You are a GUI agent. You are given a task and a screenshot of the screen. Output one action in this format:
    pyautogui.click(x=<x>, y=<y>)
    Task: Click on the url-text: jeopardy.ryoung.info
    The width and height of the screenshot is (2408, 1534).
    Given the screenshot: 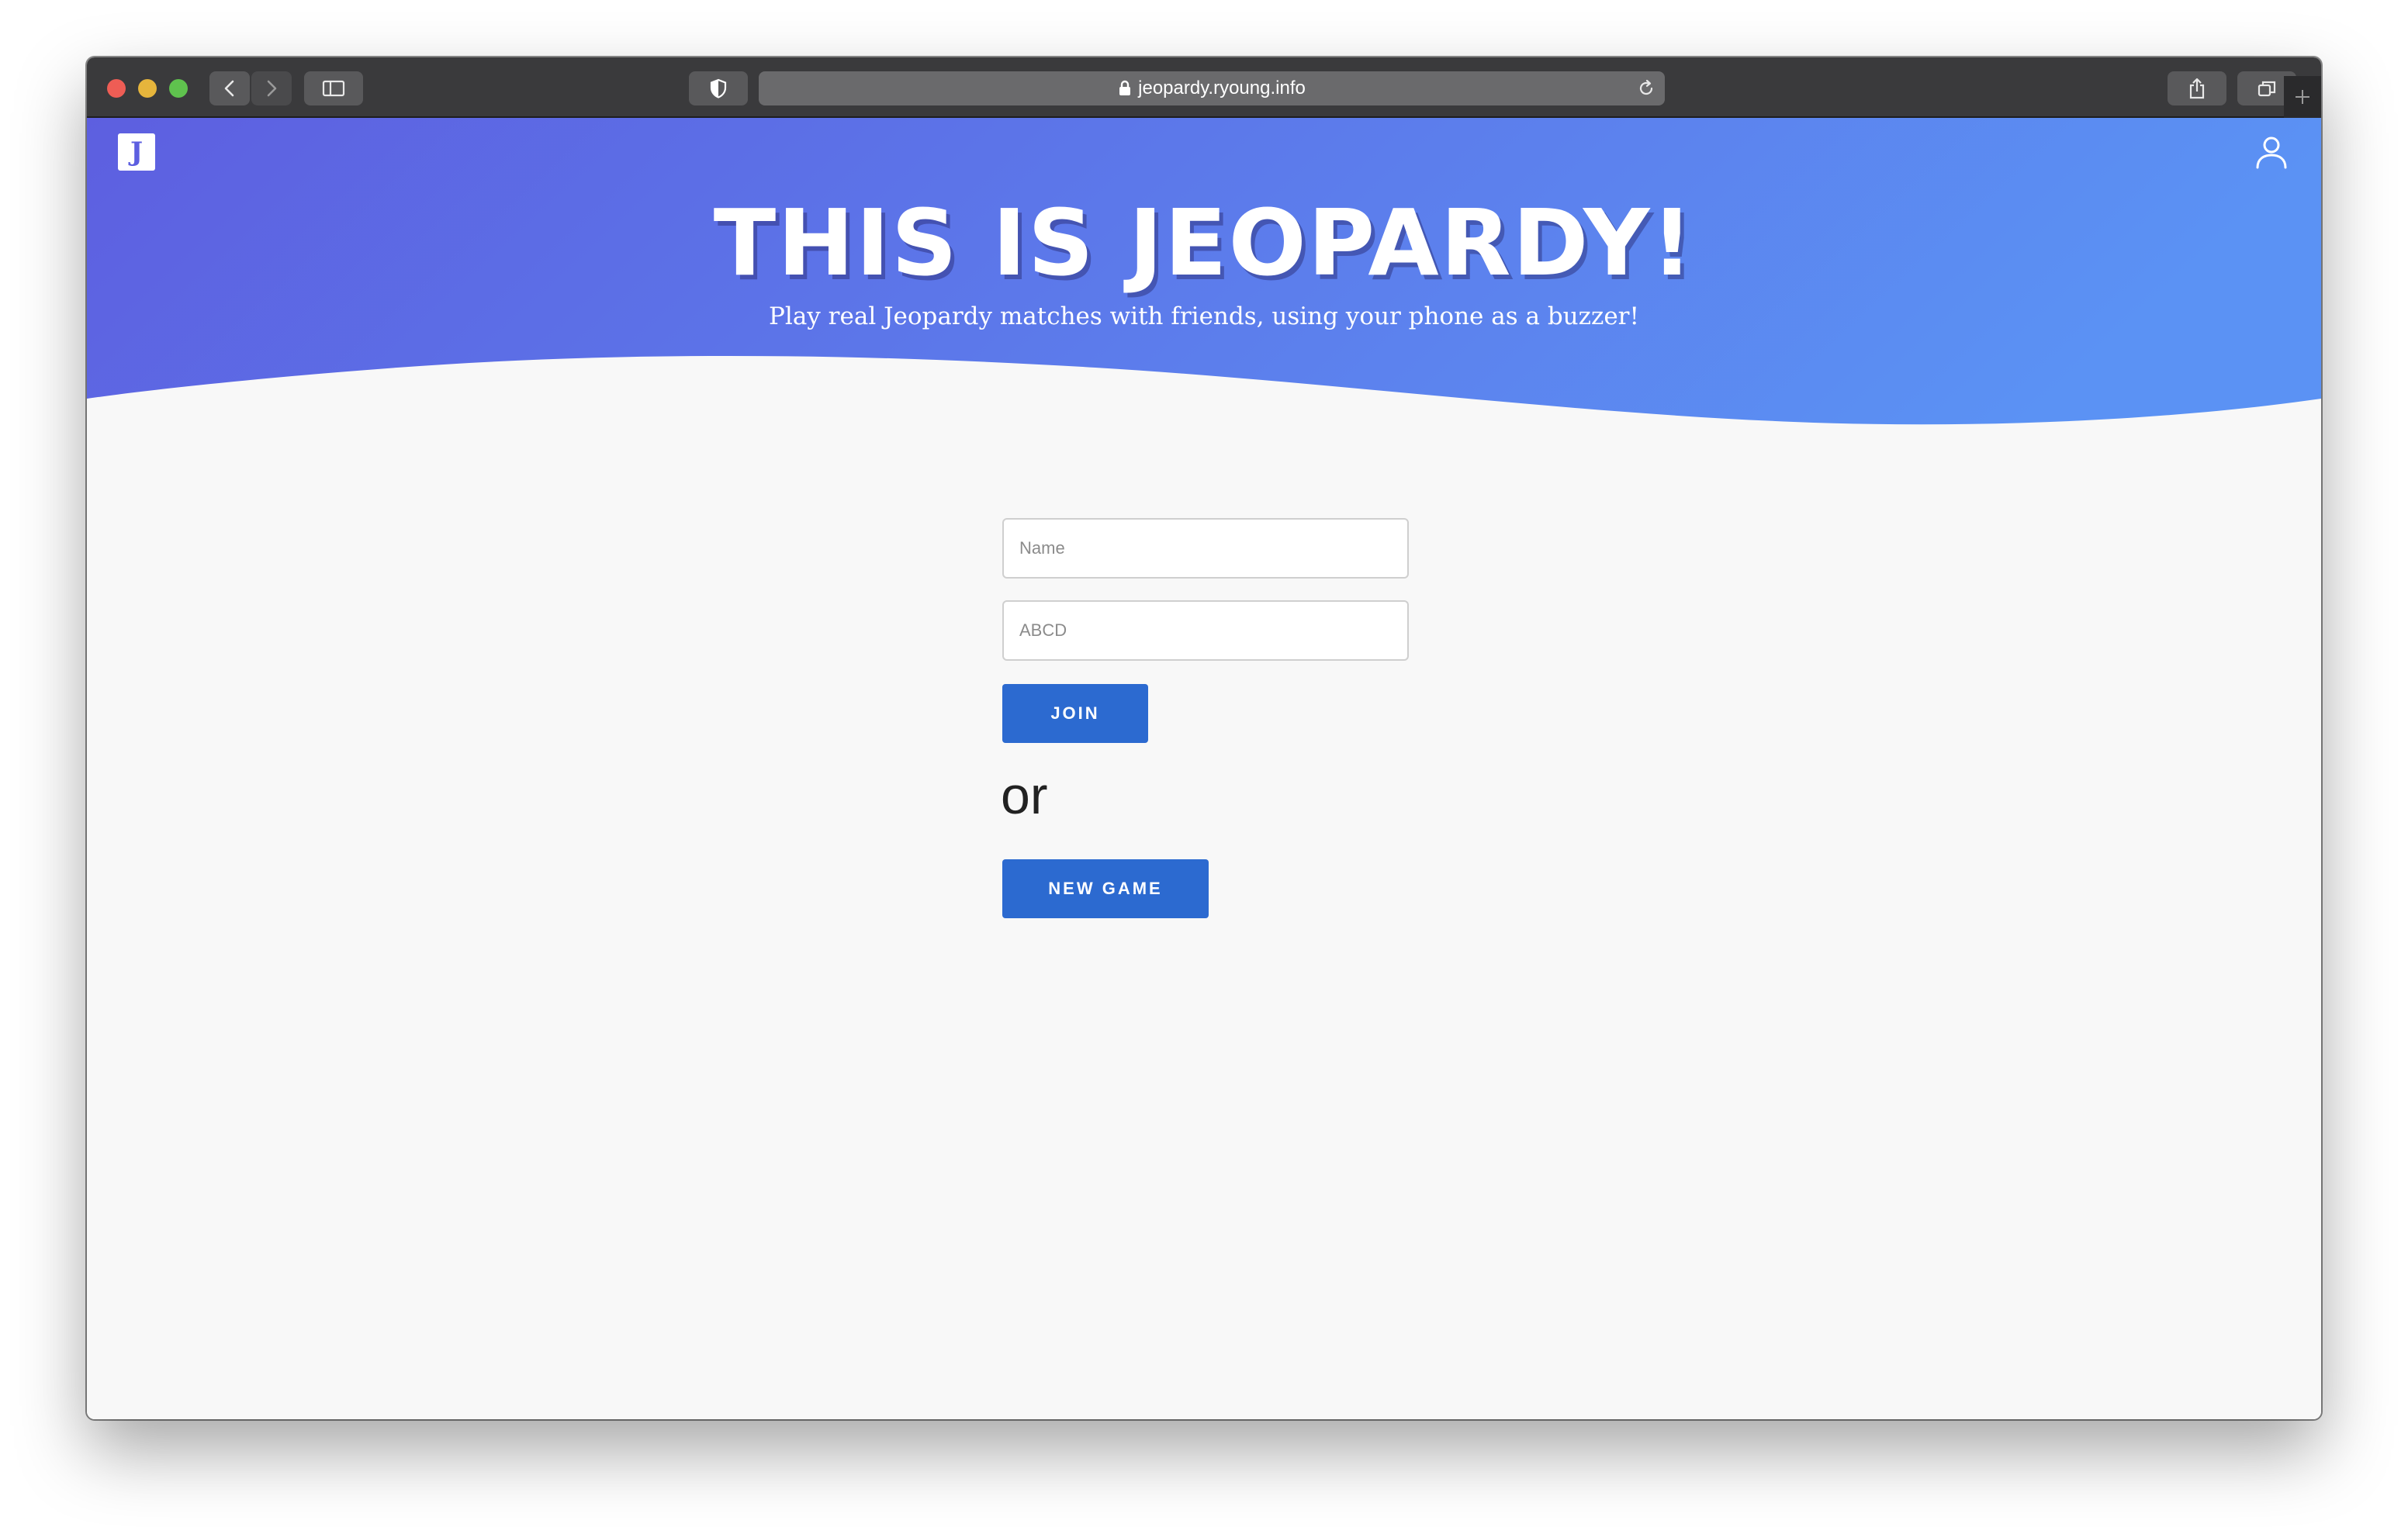 What is the action you would take?
    pyautogui.click(x=1222, y=88)
    